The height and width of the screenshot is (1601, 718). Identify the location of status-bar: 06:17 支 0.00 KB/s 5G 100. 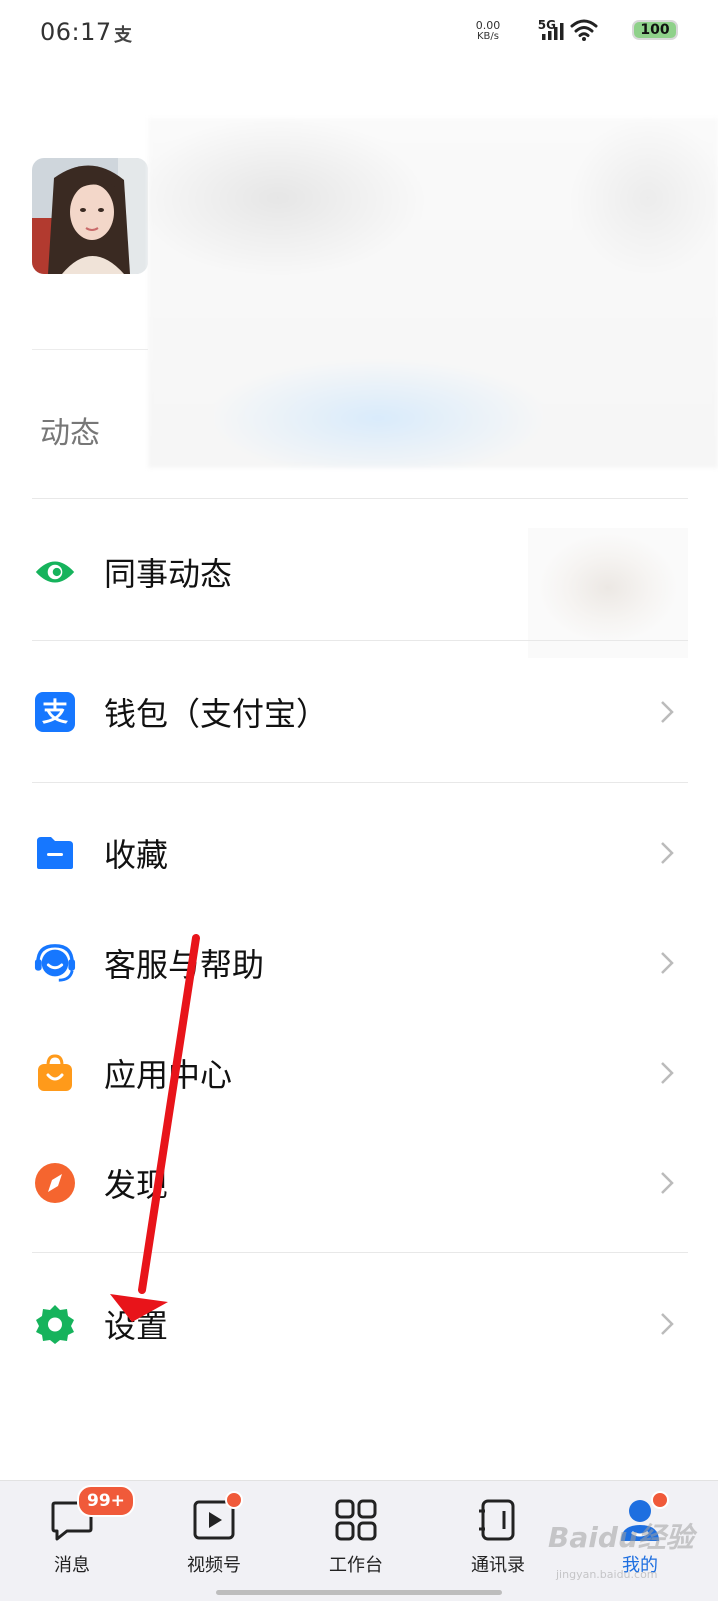
(359, 32).